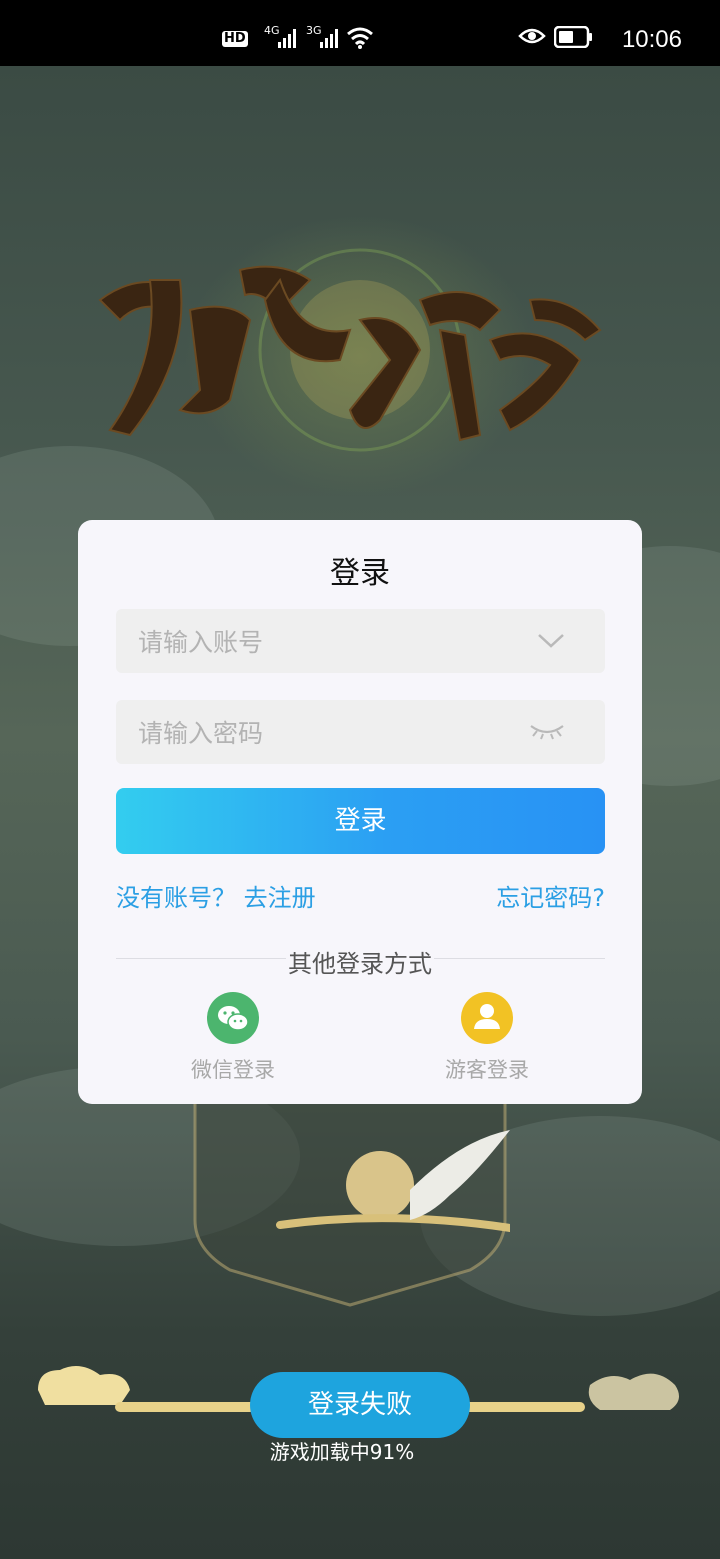 The height and width of the screenshot is (1559, 720). Describe the element at coordinates (351, 1198) in the screenshot. I see `crane-medallion-art` at that location.